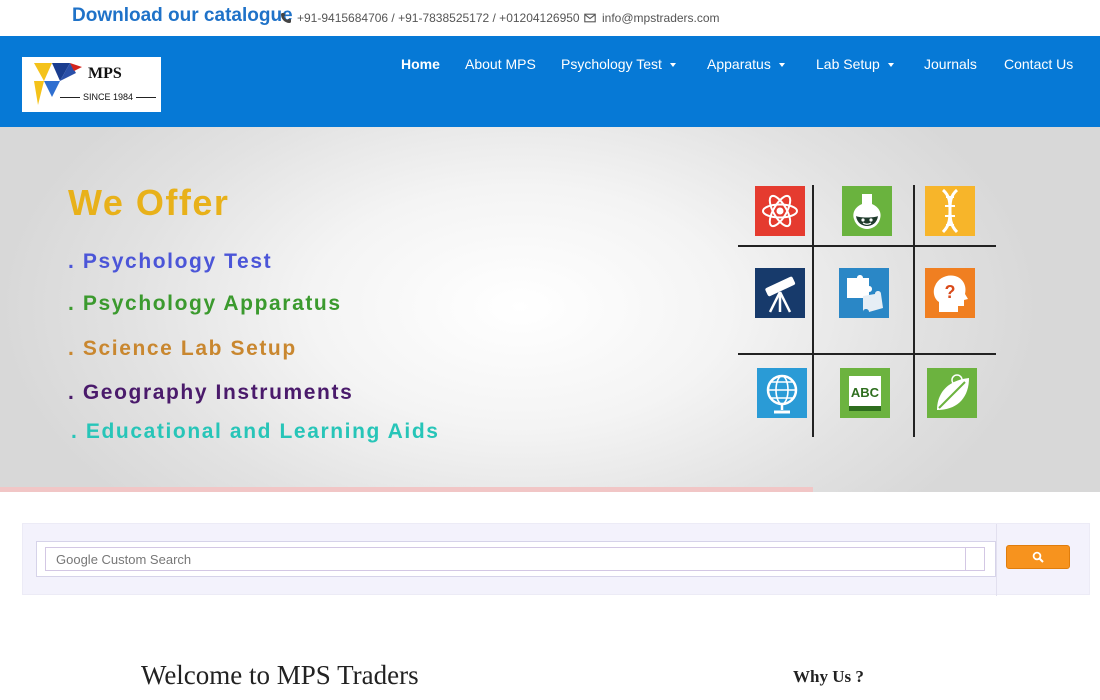 Image resolution: width=1100 pixels, height=700 pixels. Describe the element at coordinates (286, 18) in the screenshot. I see `phone-icon` at that location.